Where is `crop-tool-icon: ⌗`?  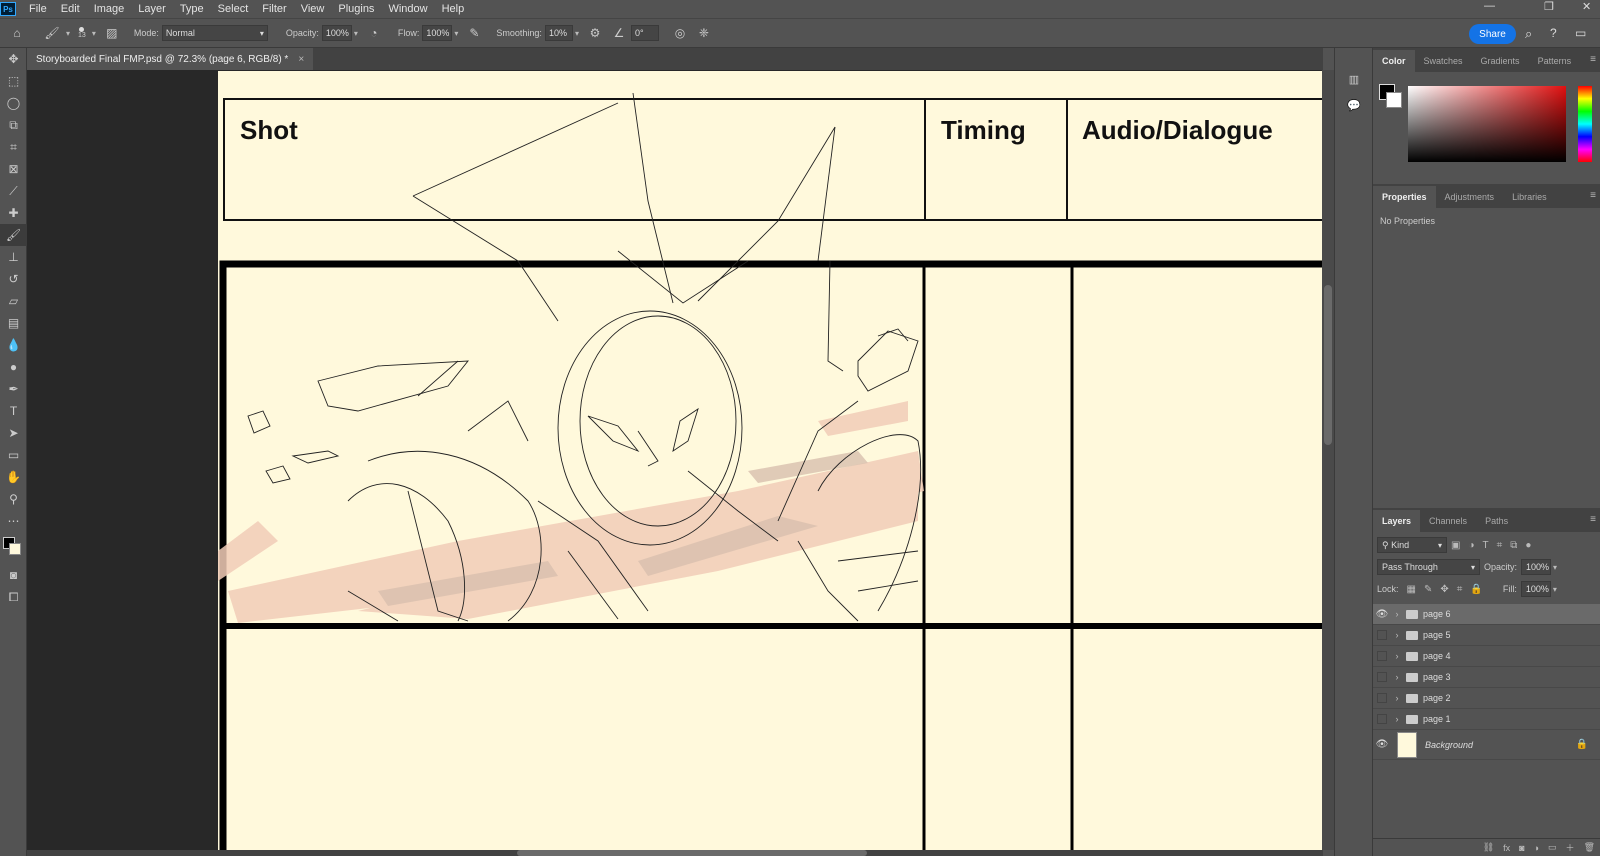 crop-tool-icon: ⌗ is located at coordinates (13, 147).